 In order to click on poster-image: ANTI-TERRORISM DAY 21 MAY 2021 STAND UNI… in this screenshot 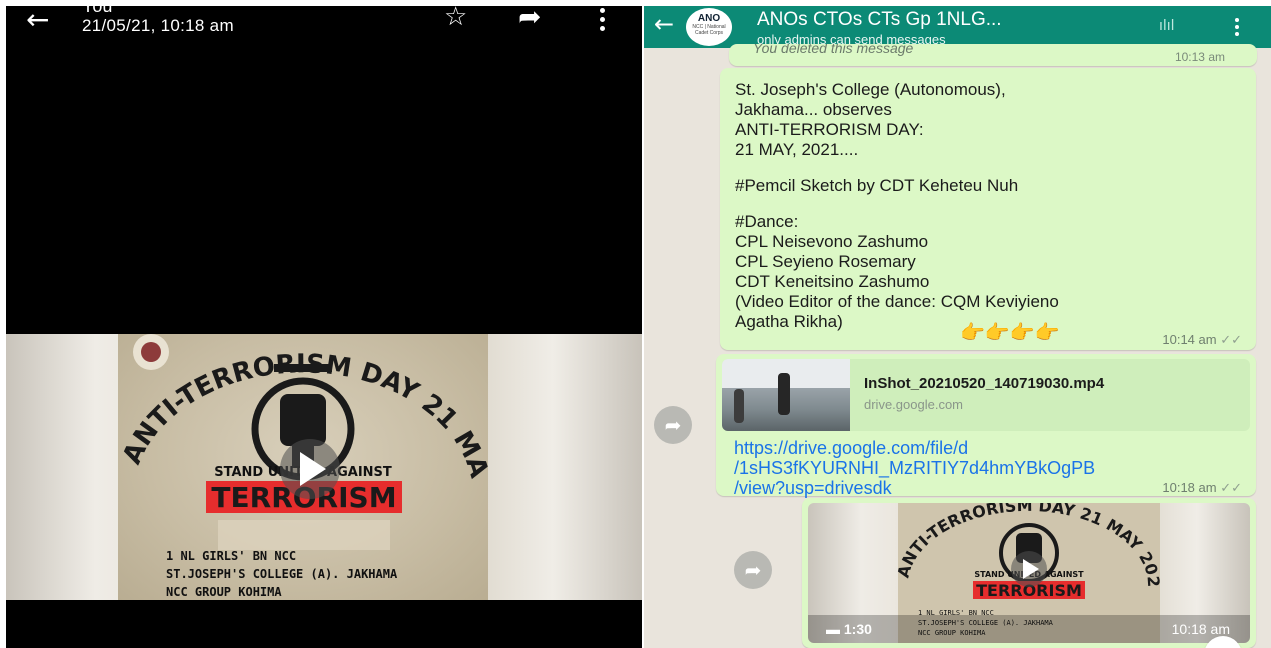, I will do `click(301, 467)`.